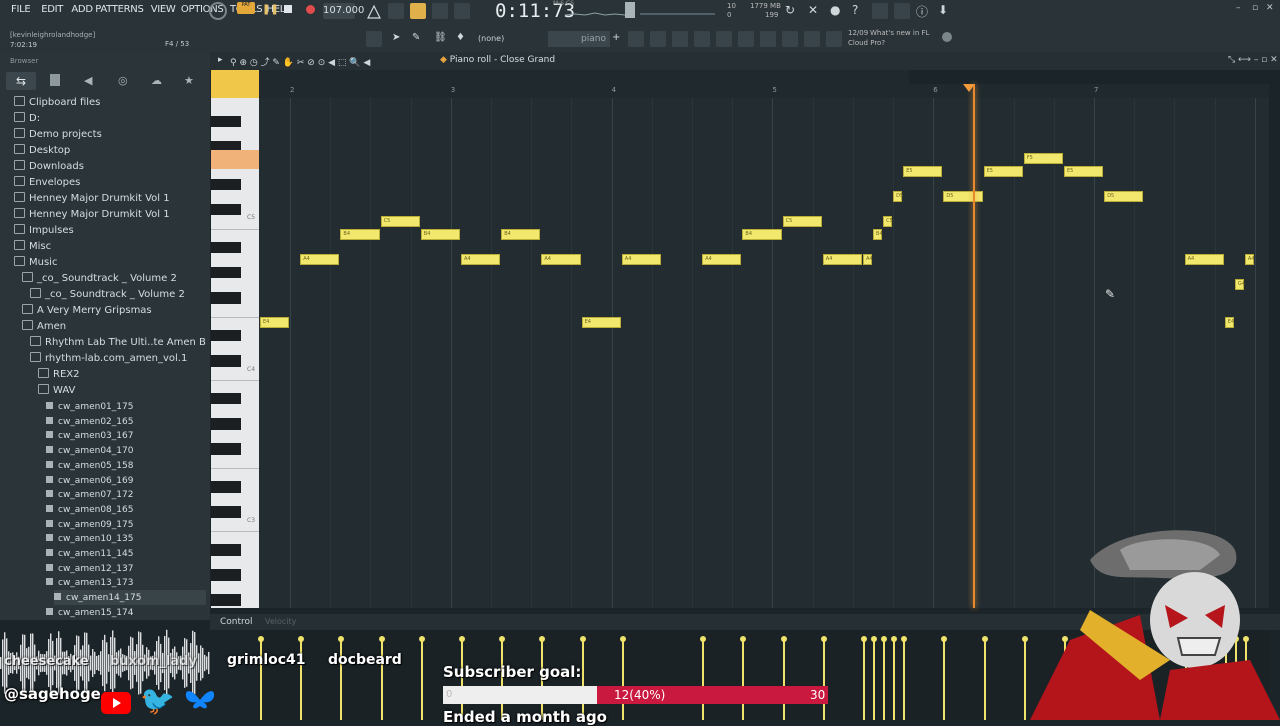  Describe the element at coordinates (126, 509) in the screenshot. I see `browser-file-item: cw_amen08_165` at that location.